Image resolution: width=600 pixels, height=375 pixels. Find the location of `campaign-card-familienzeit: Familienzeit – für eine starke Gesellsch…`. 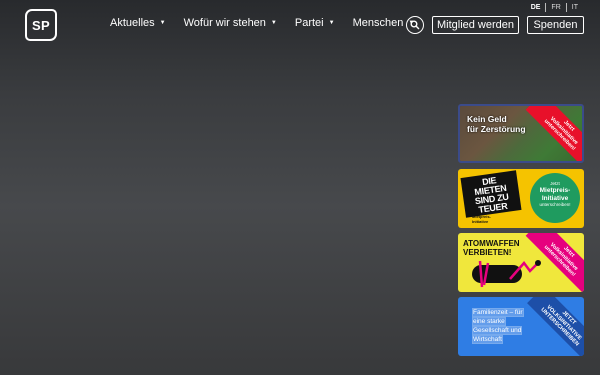

campaign-card-familienzeit: Familienzeit – für eine starke Gesellsch… is located at coordinates (521, 326).